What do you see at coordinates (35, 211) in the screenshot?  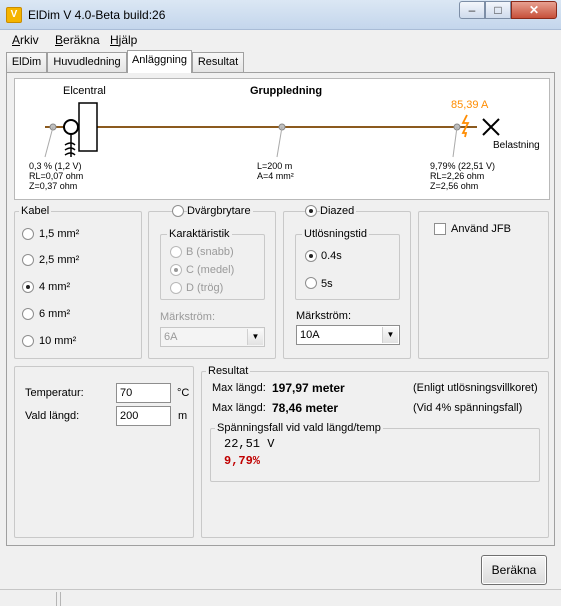 I see `kabel-legend: Kabel` at bounding box center [35, 211].